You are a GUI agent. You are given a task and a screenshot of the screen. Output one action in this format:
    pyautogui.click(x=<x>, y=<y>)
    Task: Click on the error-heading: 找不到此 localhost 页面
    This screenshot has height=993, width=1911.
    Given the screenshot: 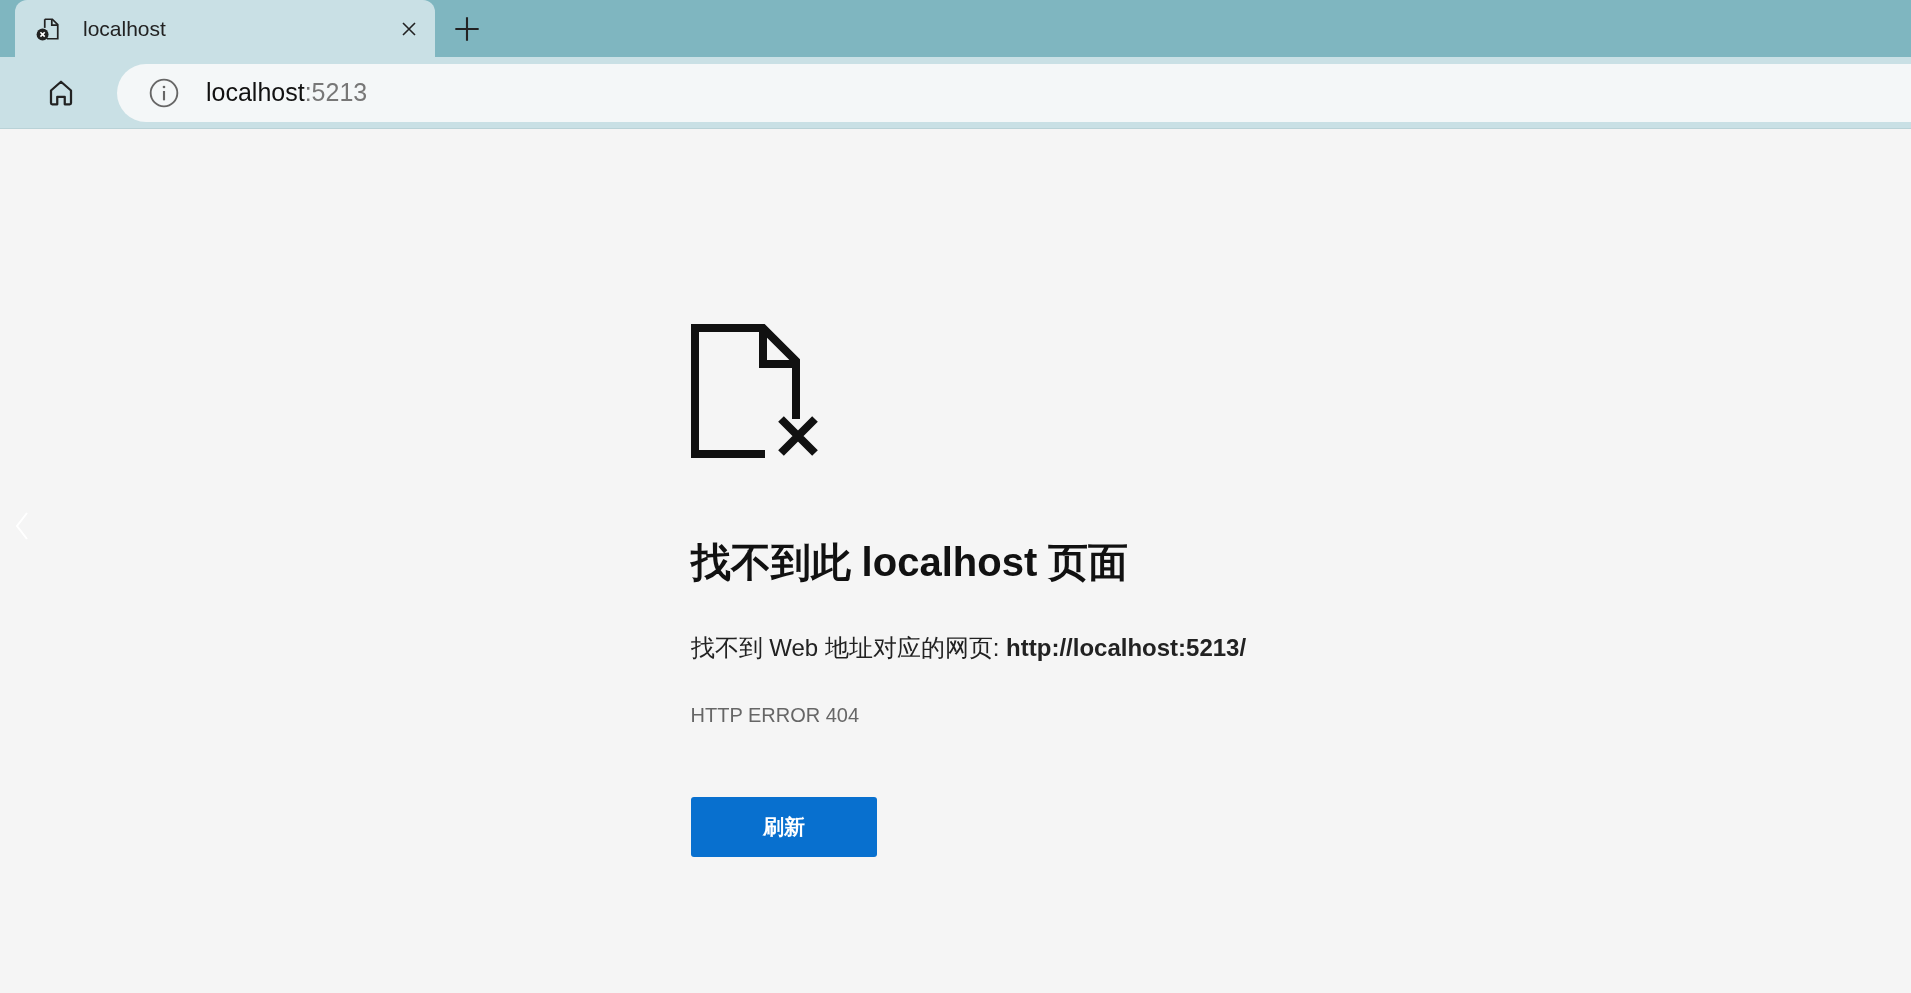 What is the action you would take?
    pyautogui.click(x=909, y=562)
    